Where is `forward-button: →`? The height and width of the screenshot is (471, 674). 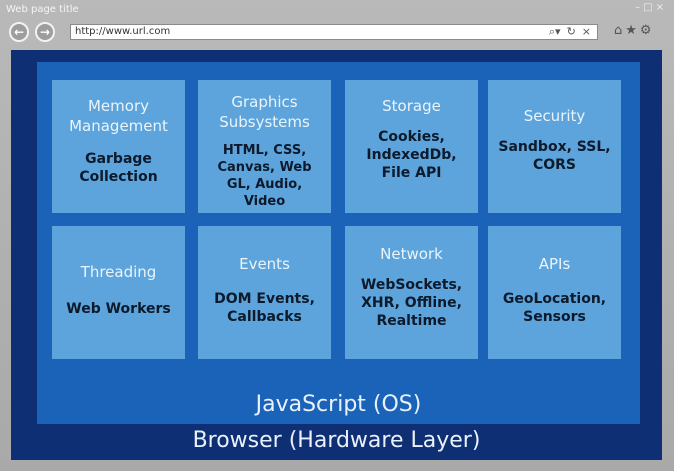 forward-button: → is located at coordinates (45, 32).